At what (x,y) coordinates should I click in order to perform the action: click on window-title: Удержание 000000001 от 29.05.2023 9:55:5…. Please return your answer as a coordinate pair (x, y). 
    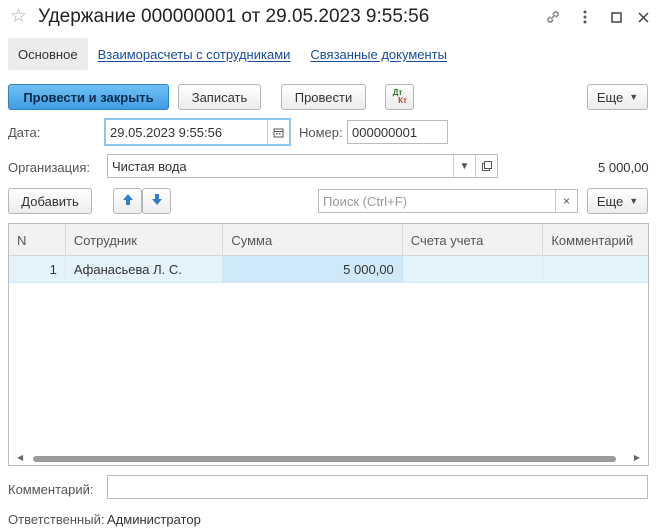
    Looking at the image, I should click on (234, 16).